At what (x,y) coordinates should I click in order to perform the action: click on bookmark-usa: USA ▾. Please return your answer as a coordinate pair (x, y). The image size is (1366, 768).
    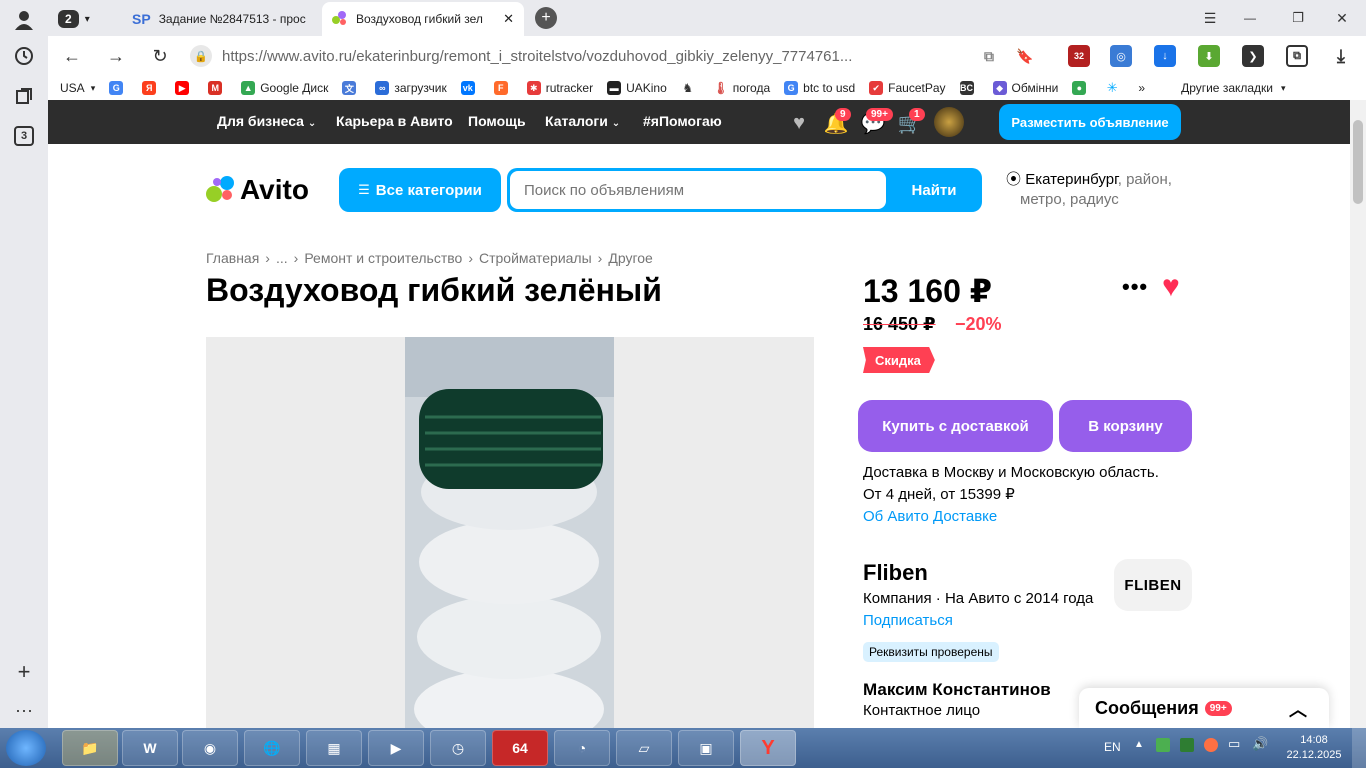
    Looking at the image, I should click on (77, 88).